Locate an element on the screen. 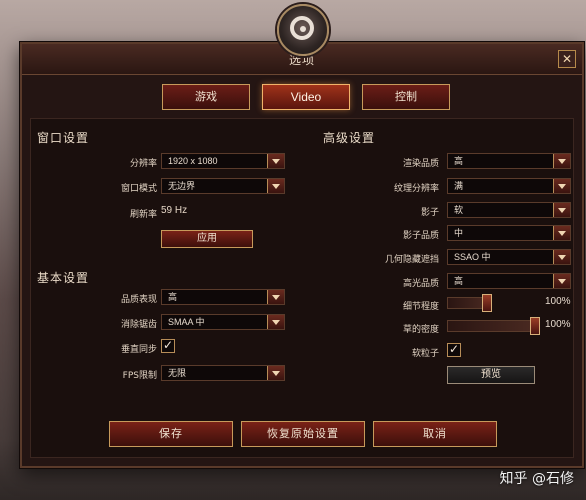  resolution-value: 1920 x 1080 is located at coordinates (193, 161).